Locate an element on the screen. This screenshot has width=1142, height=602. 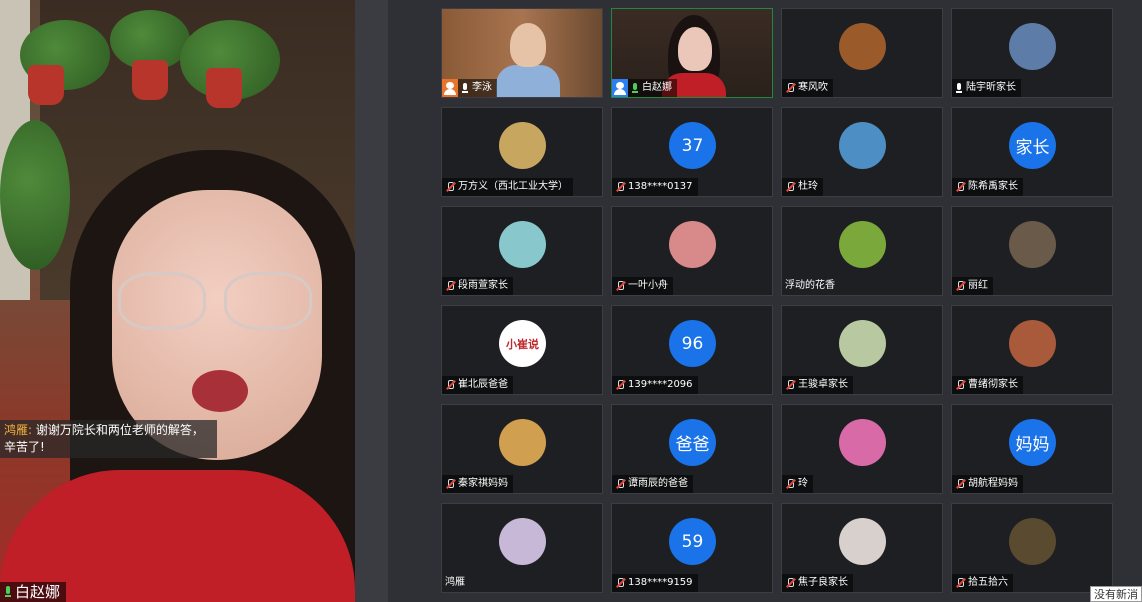
participant-tile: 曹绪彻家长 is located at coordinates (1032, 350).